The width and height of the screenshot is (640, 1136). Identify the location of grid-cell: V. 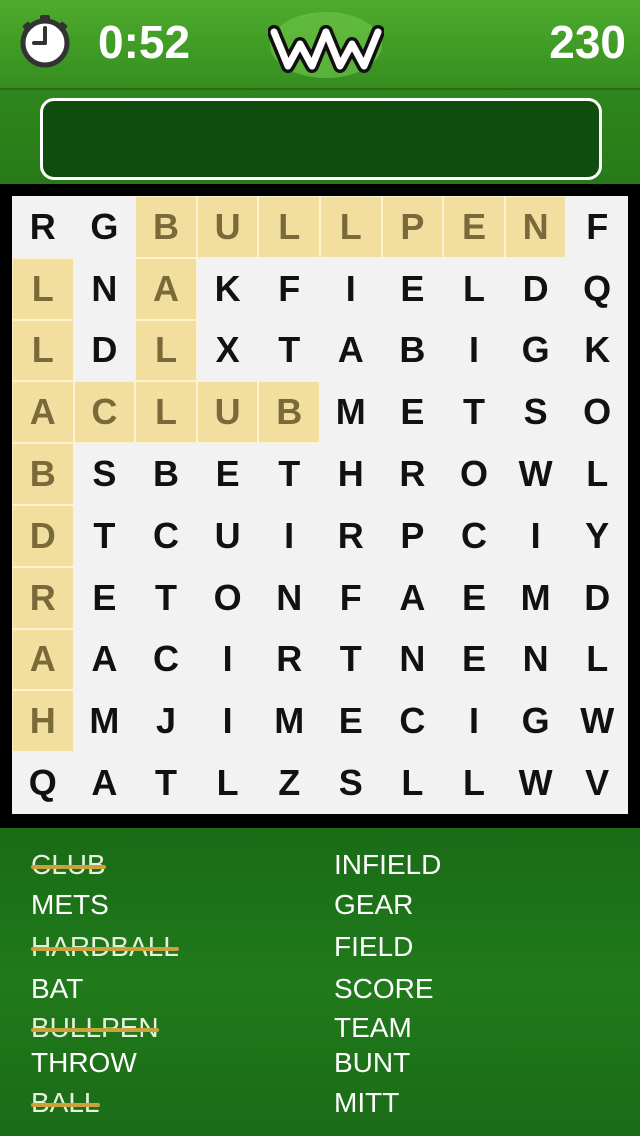
(597, 783).